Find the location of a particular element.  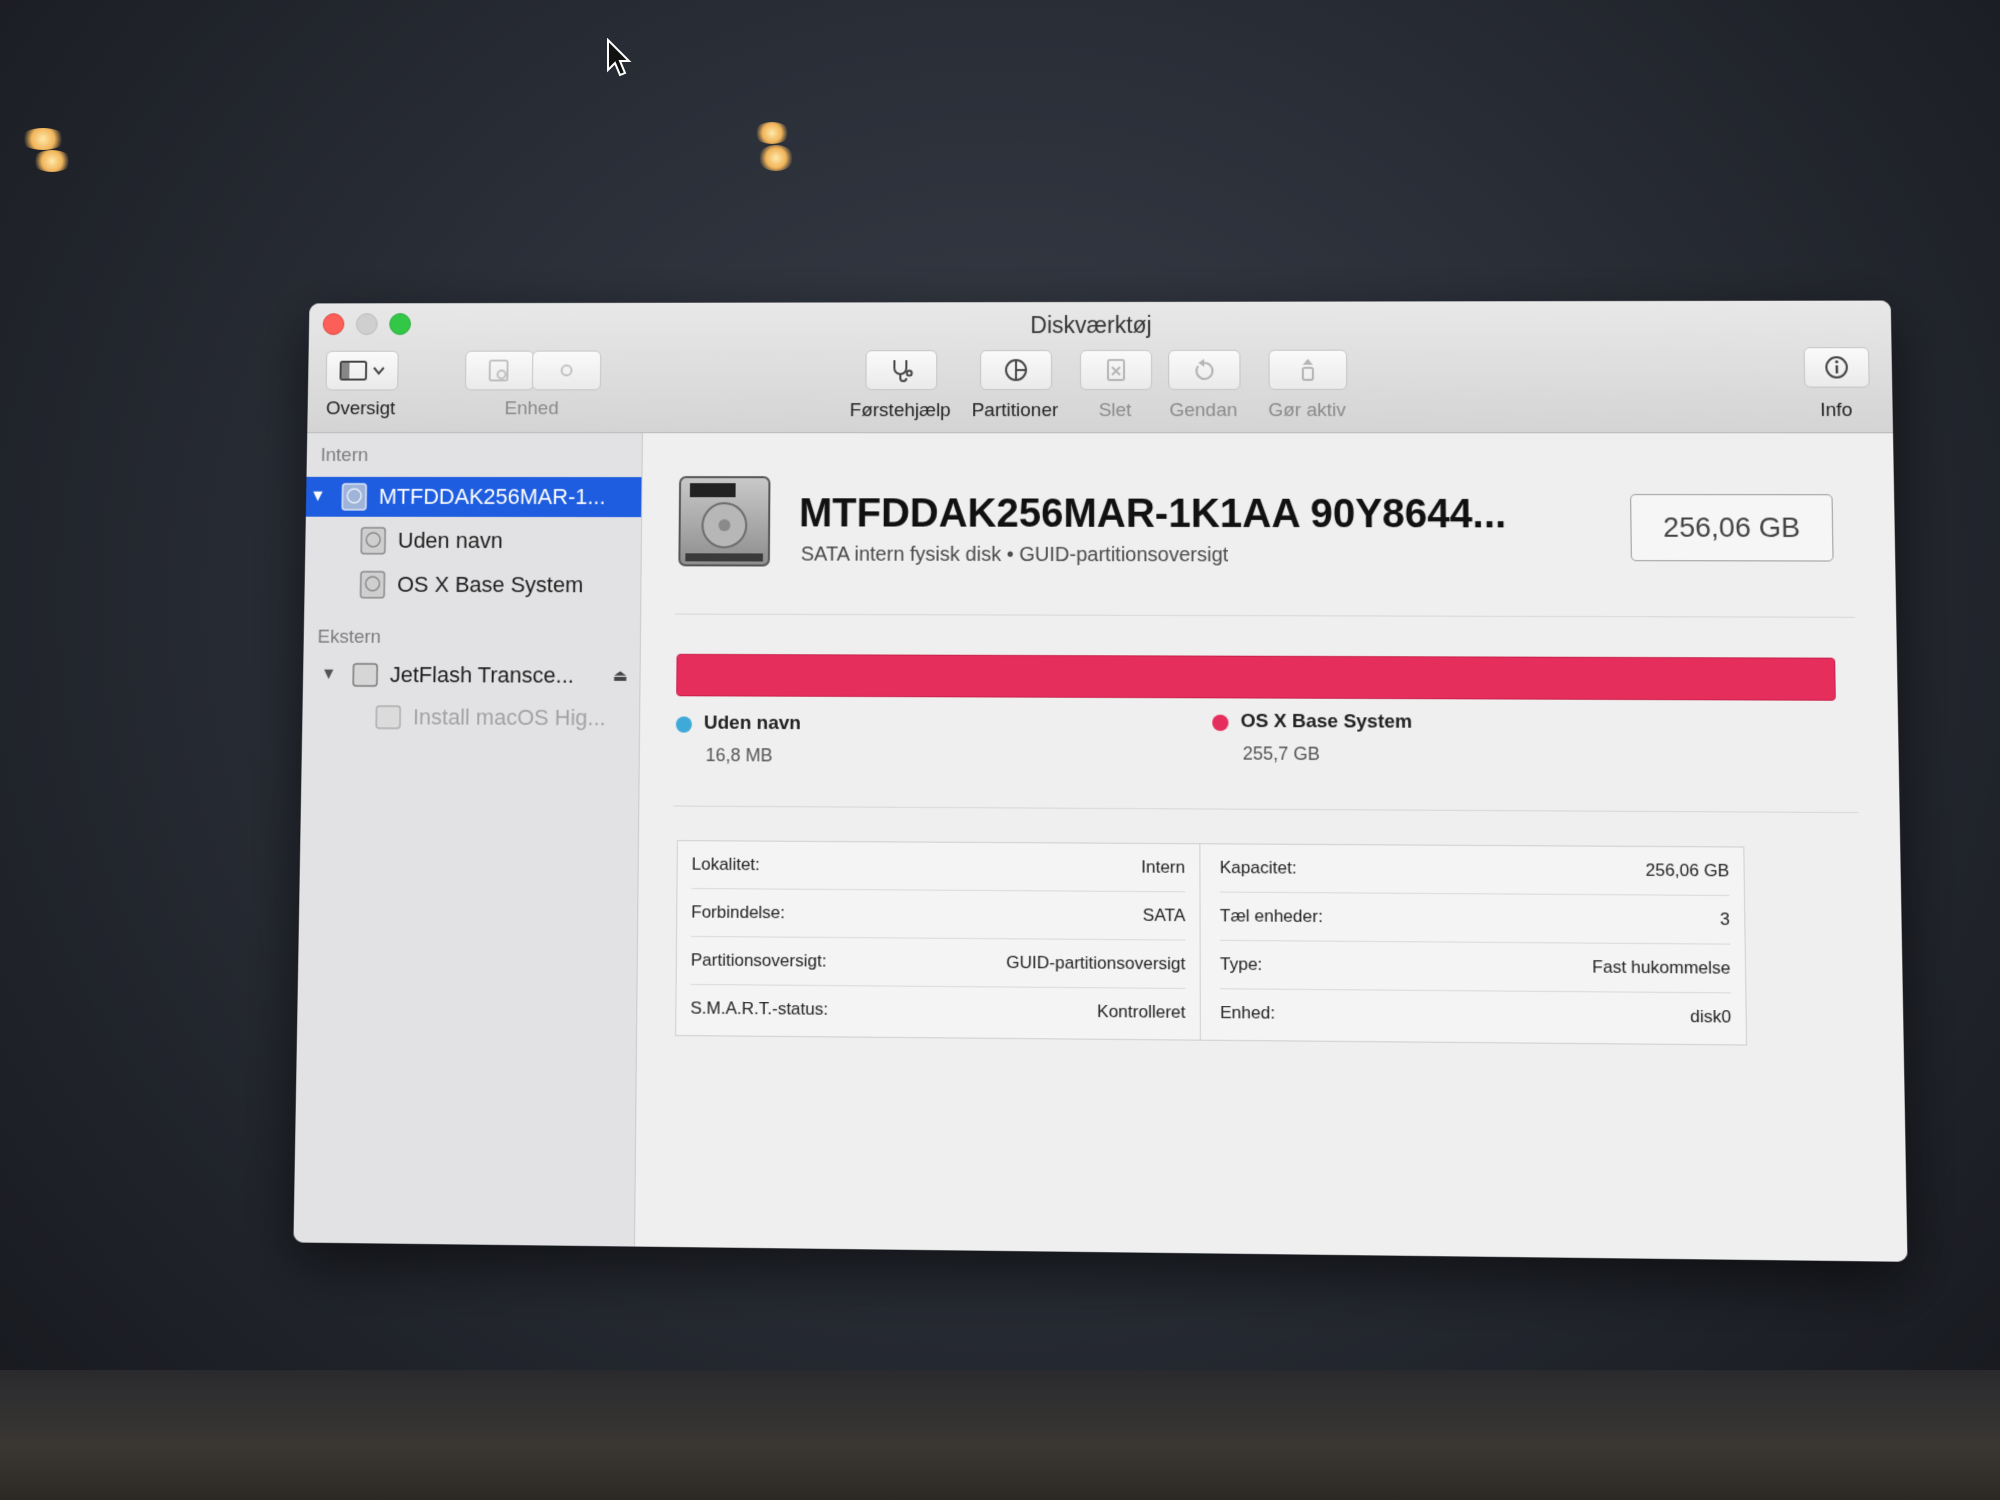

info-label: S.M.A.R.T.-status: is located at coordinates (759, 1008).